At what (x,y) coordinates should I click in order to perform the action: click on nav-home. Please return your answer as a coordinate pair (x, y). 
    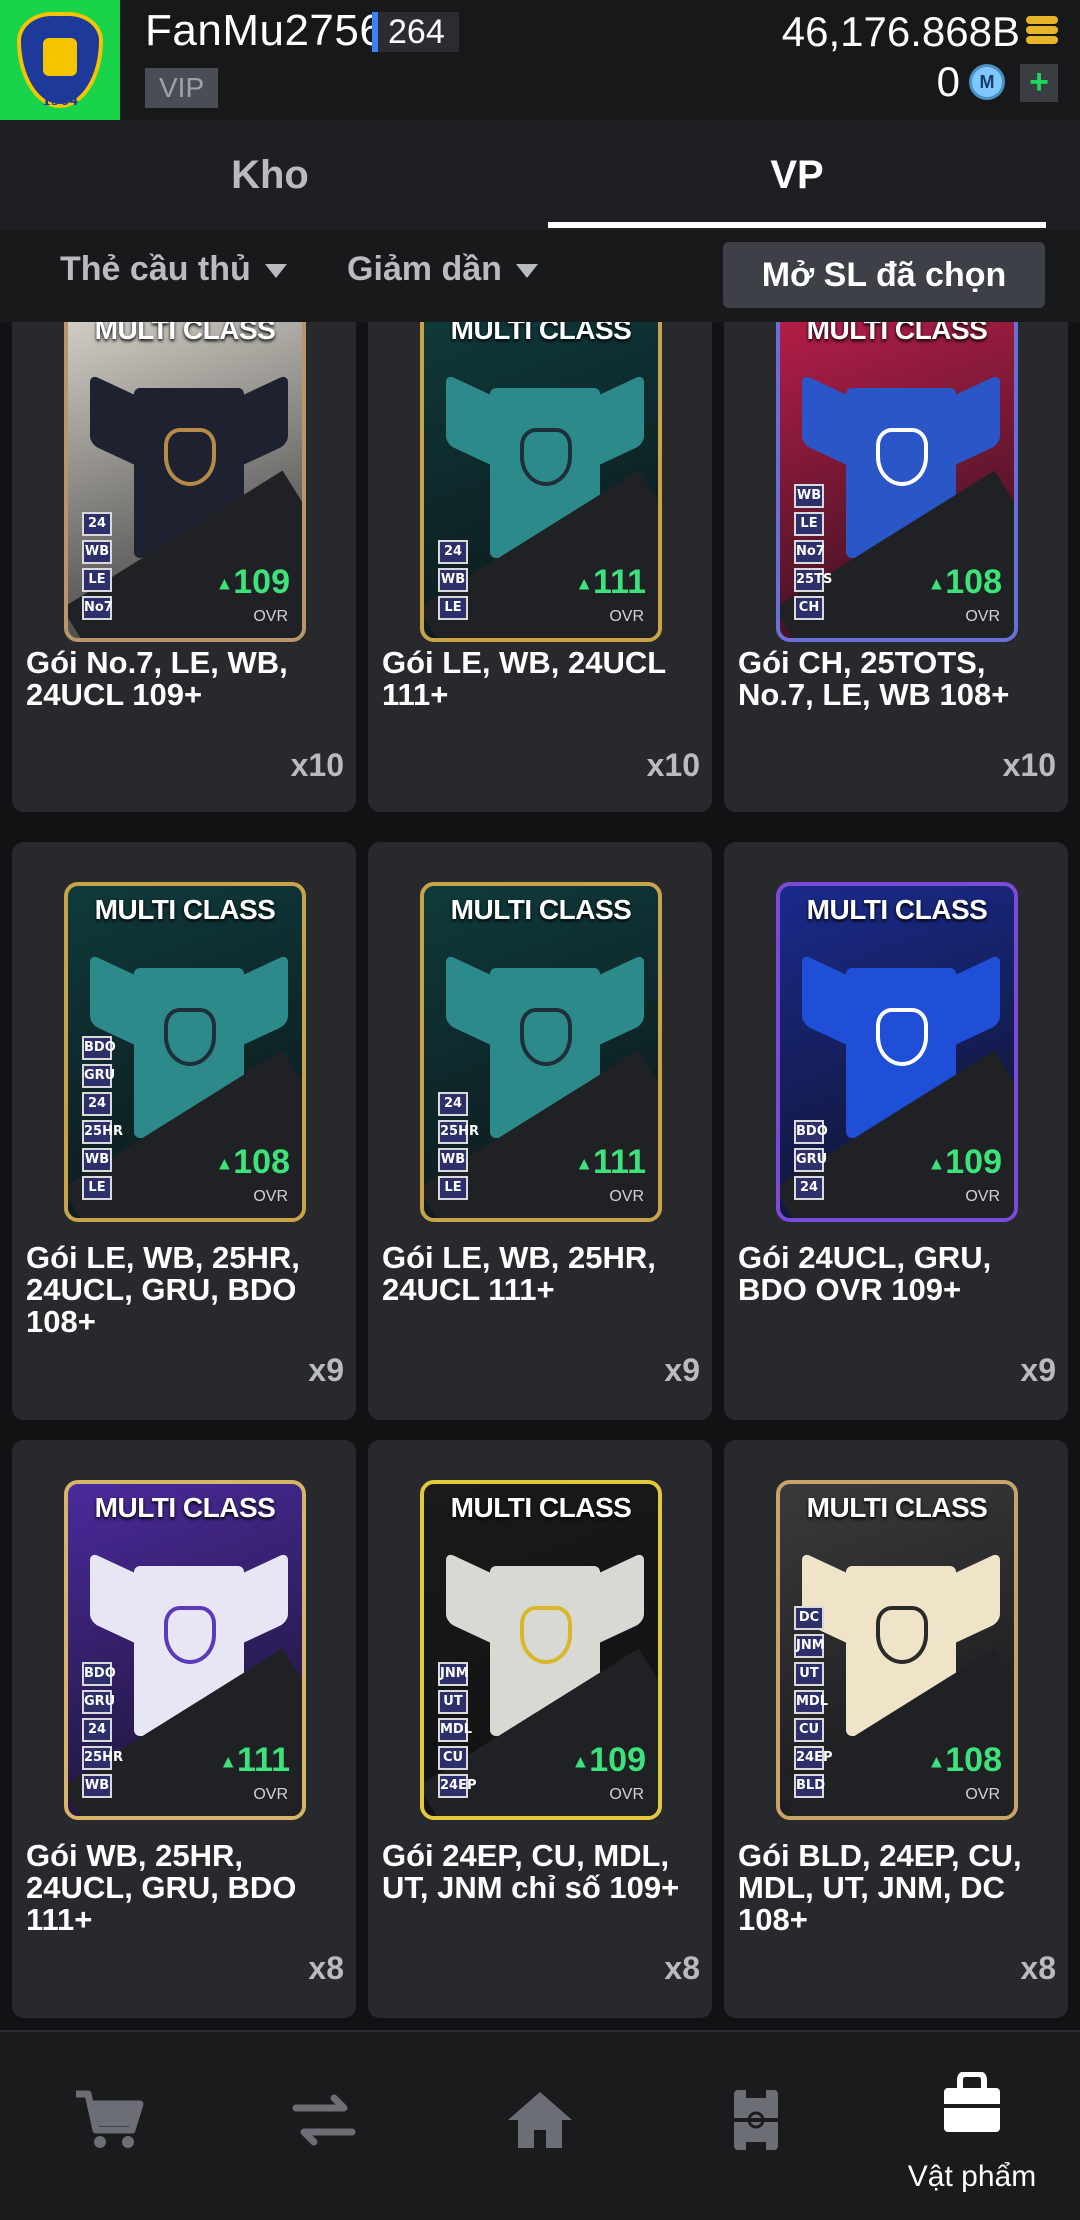
    Looking at the image, I should click on (540, 2126).